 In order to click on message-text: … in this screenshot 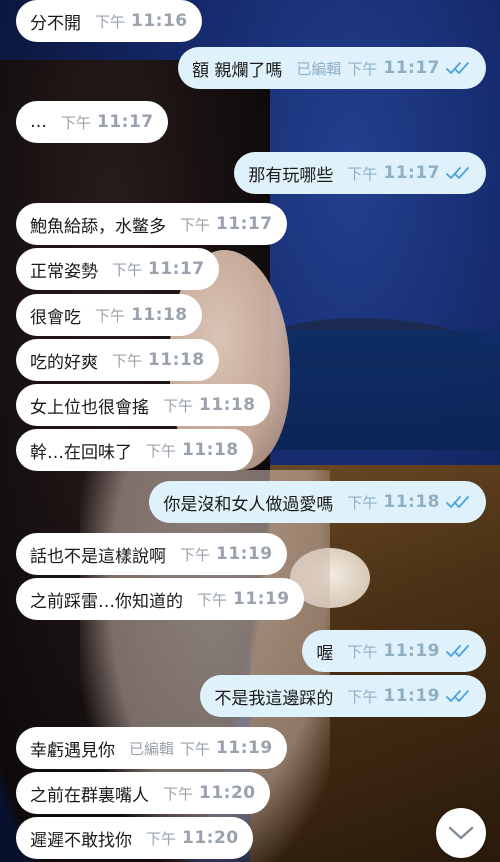, I will do `click(38, 122)`.